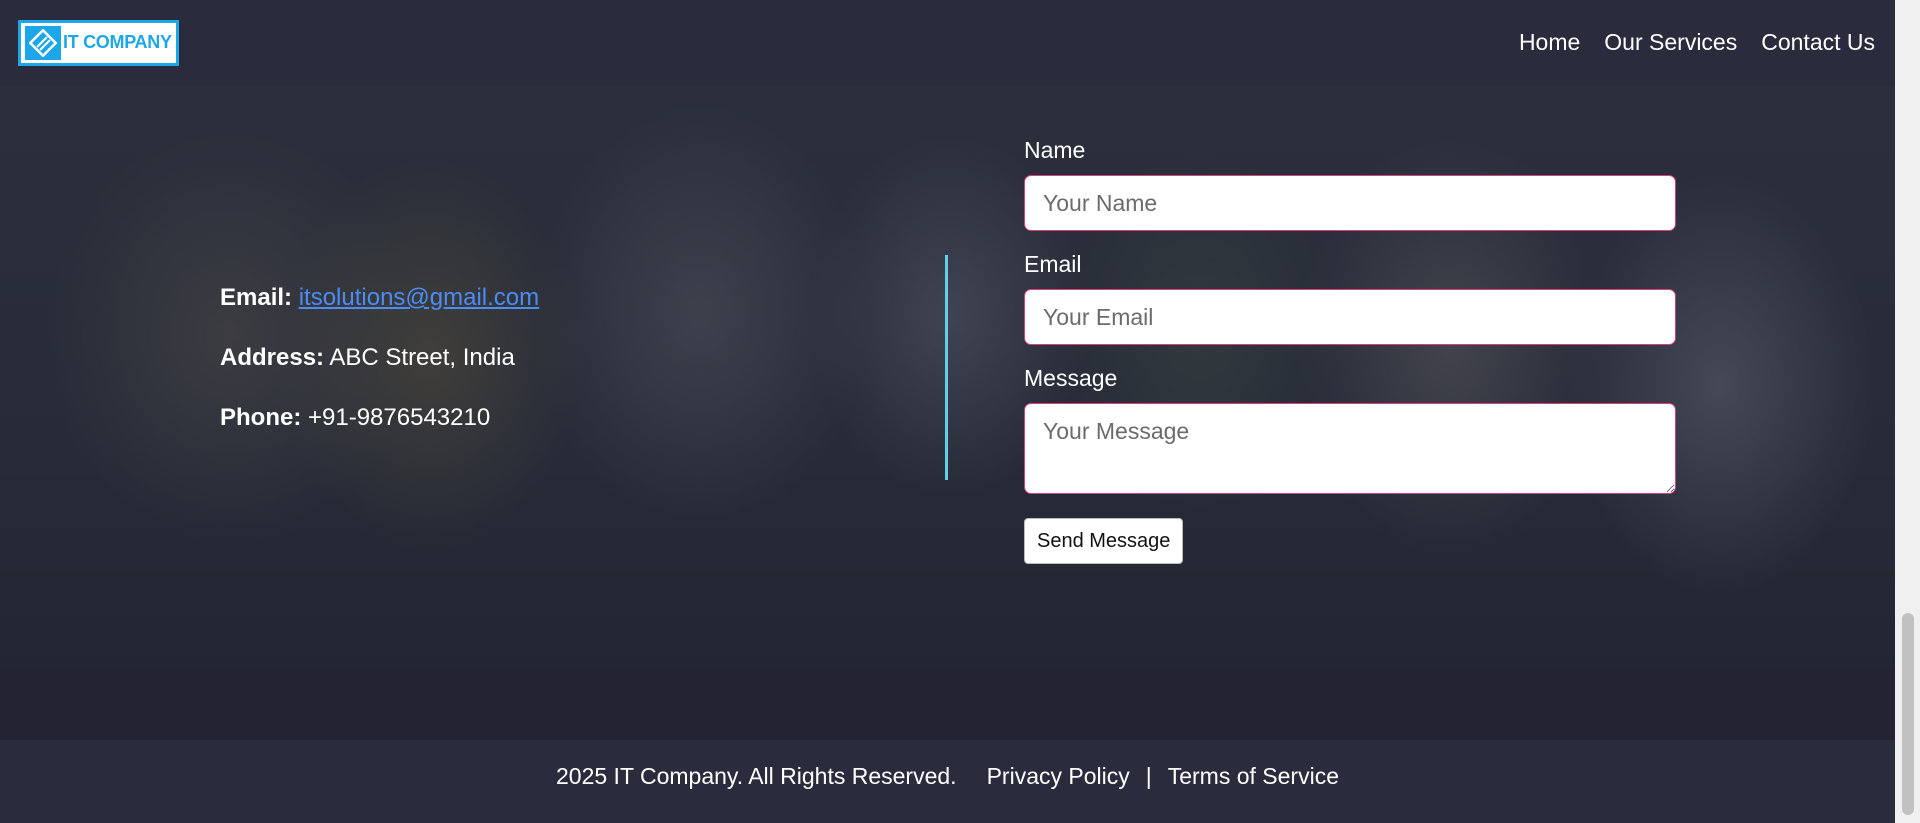  Describe the element at coordinates (117, 42) in the screenshot. I see `logo-text: IT COMPANY` at that location.